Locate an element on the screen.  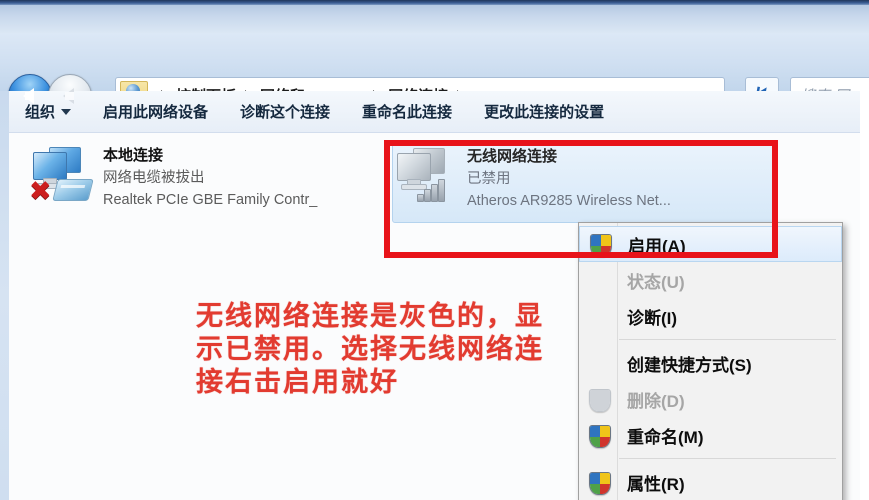
connection-device: Realtek PCIe GBE Family Contr_ is located at coordinates (210, 200).